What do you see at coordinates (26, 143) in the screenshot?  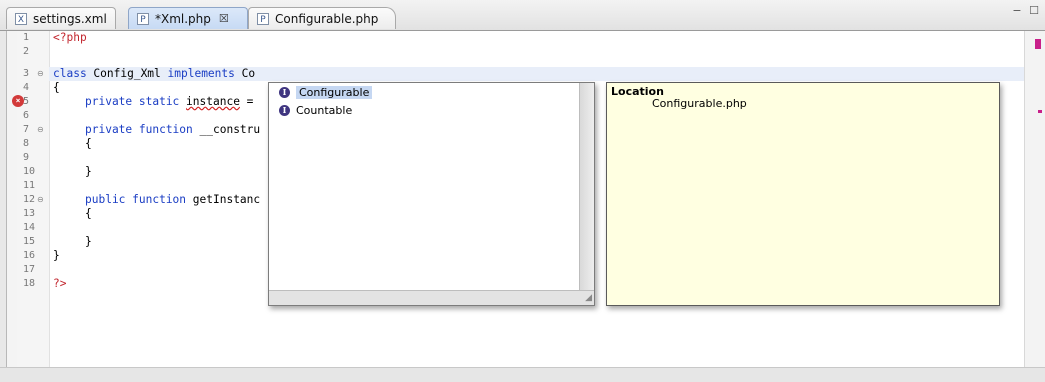 I see `line-number: 8` at bounding box center [26, 143].